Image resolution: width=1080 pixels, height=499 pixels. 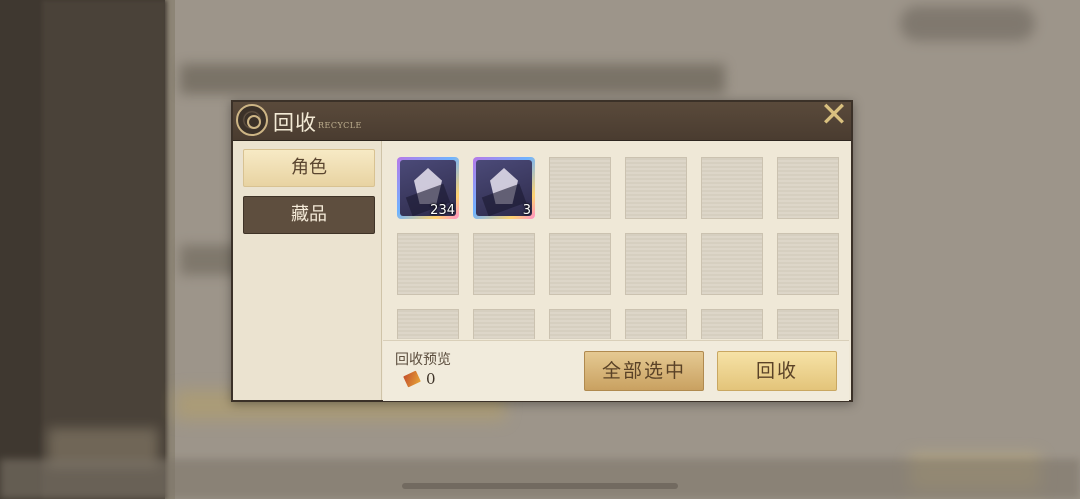 What do you see at coordinates (540, 479) in the screenshot?
I see `bg-bottom-band` at bounding box center [540, 479].